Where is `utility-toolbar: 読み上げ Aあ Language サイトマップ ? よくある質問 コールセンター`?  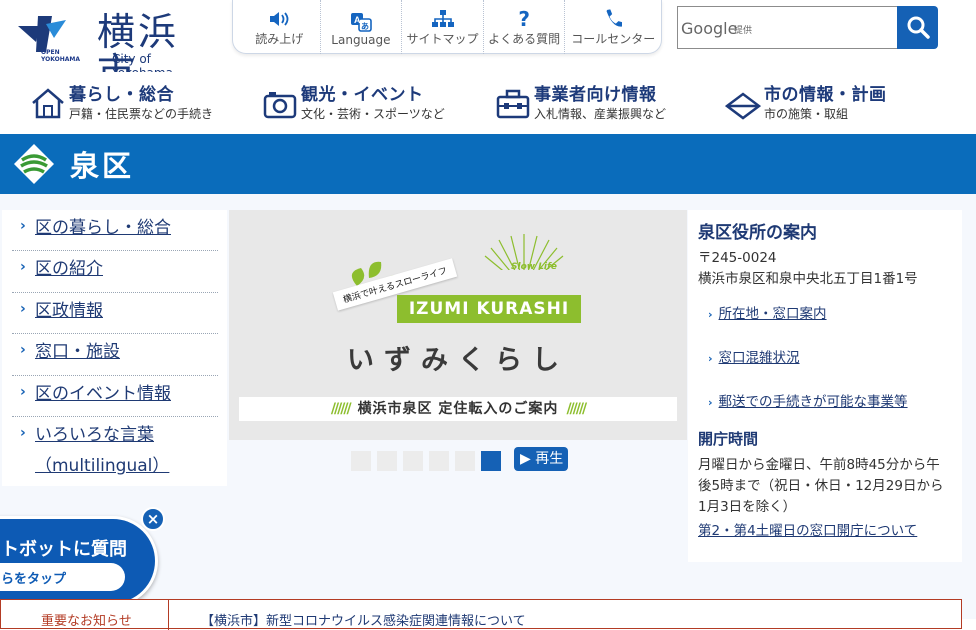 utility-toolbar: 読み上げ Aあ Language サイトマップ ? よくある質問 コールセンター is located at coordinates (447, 27).